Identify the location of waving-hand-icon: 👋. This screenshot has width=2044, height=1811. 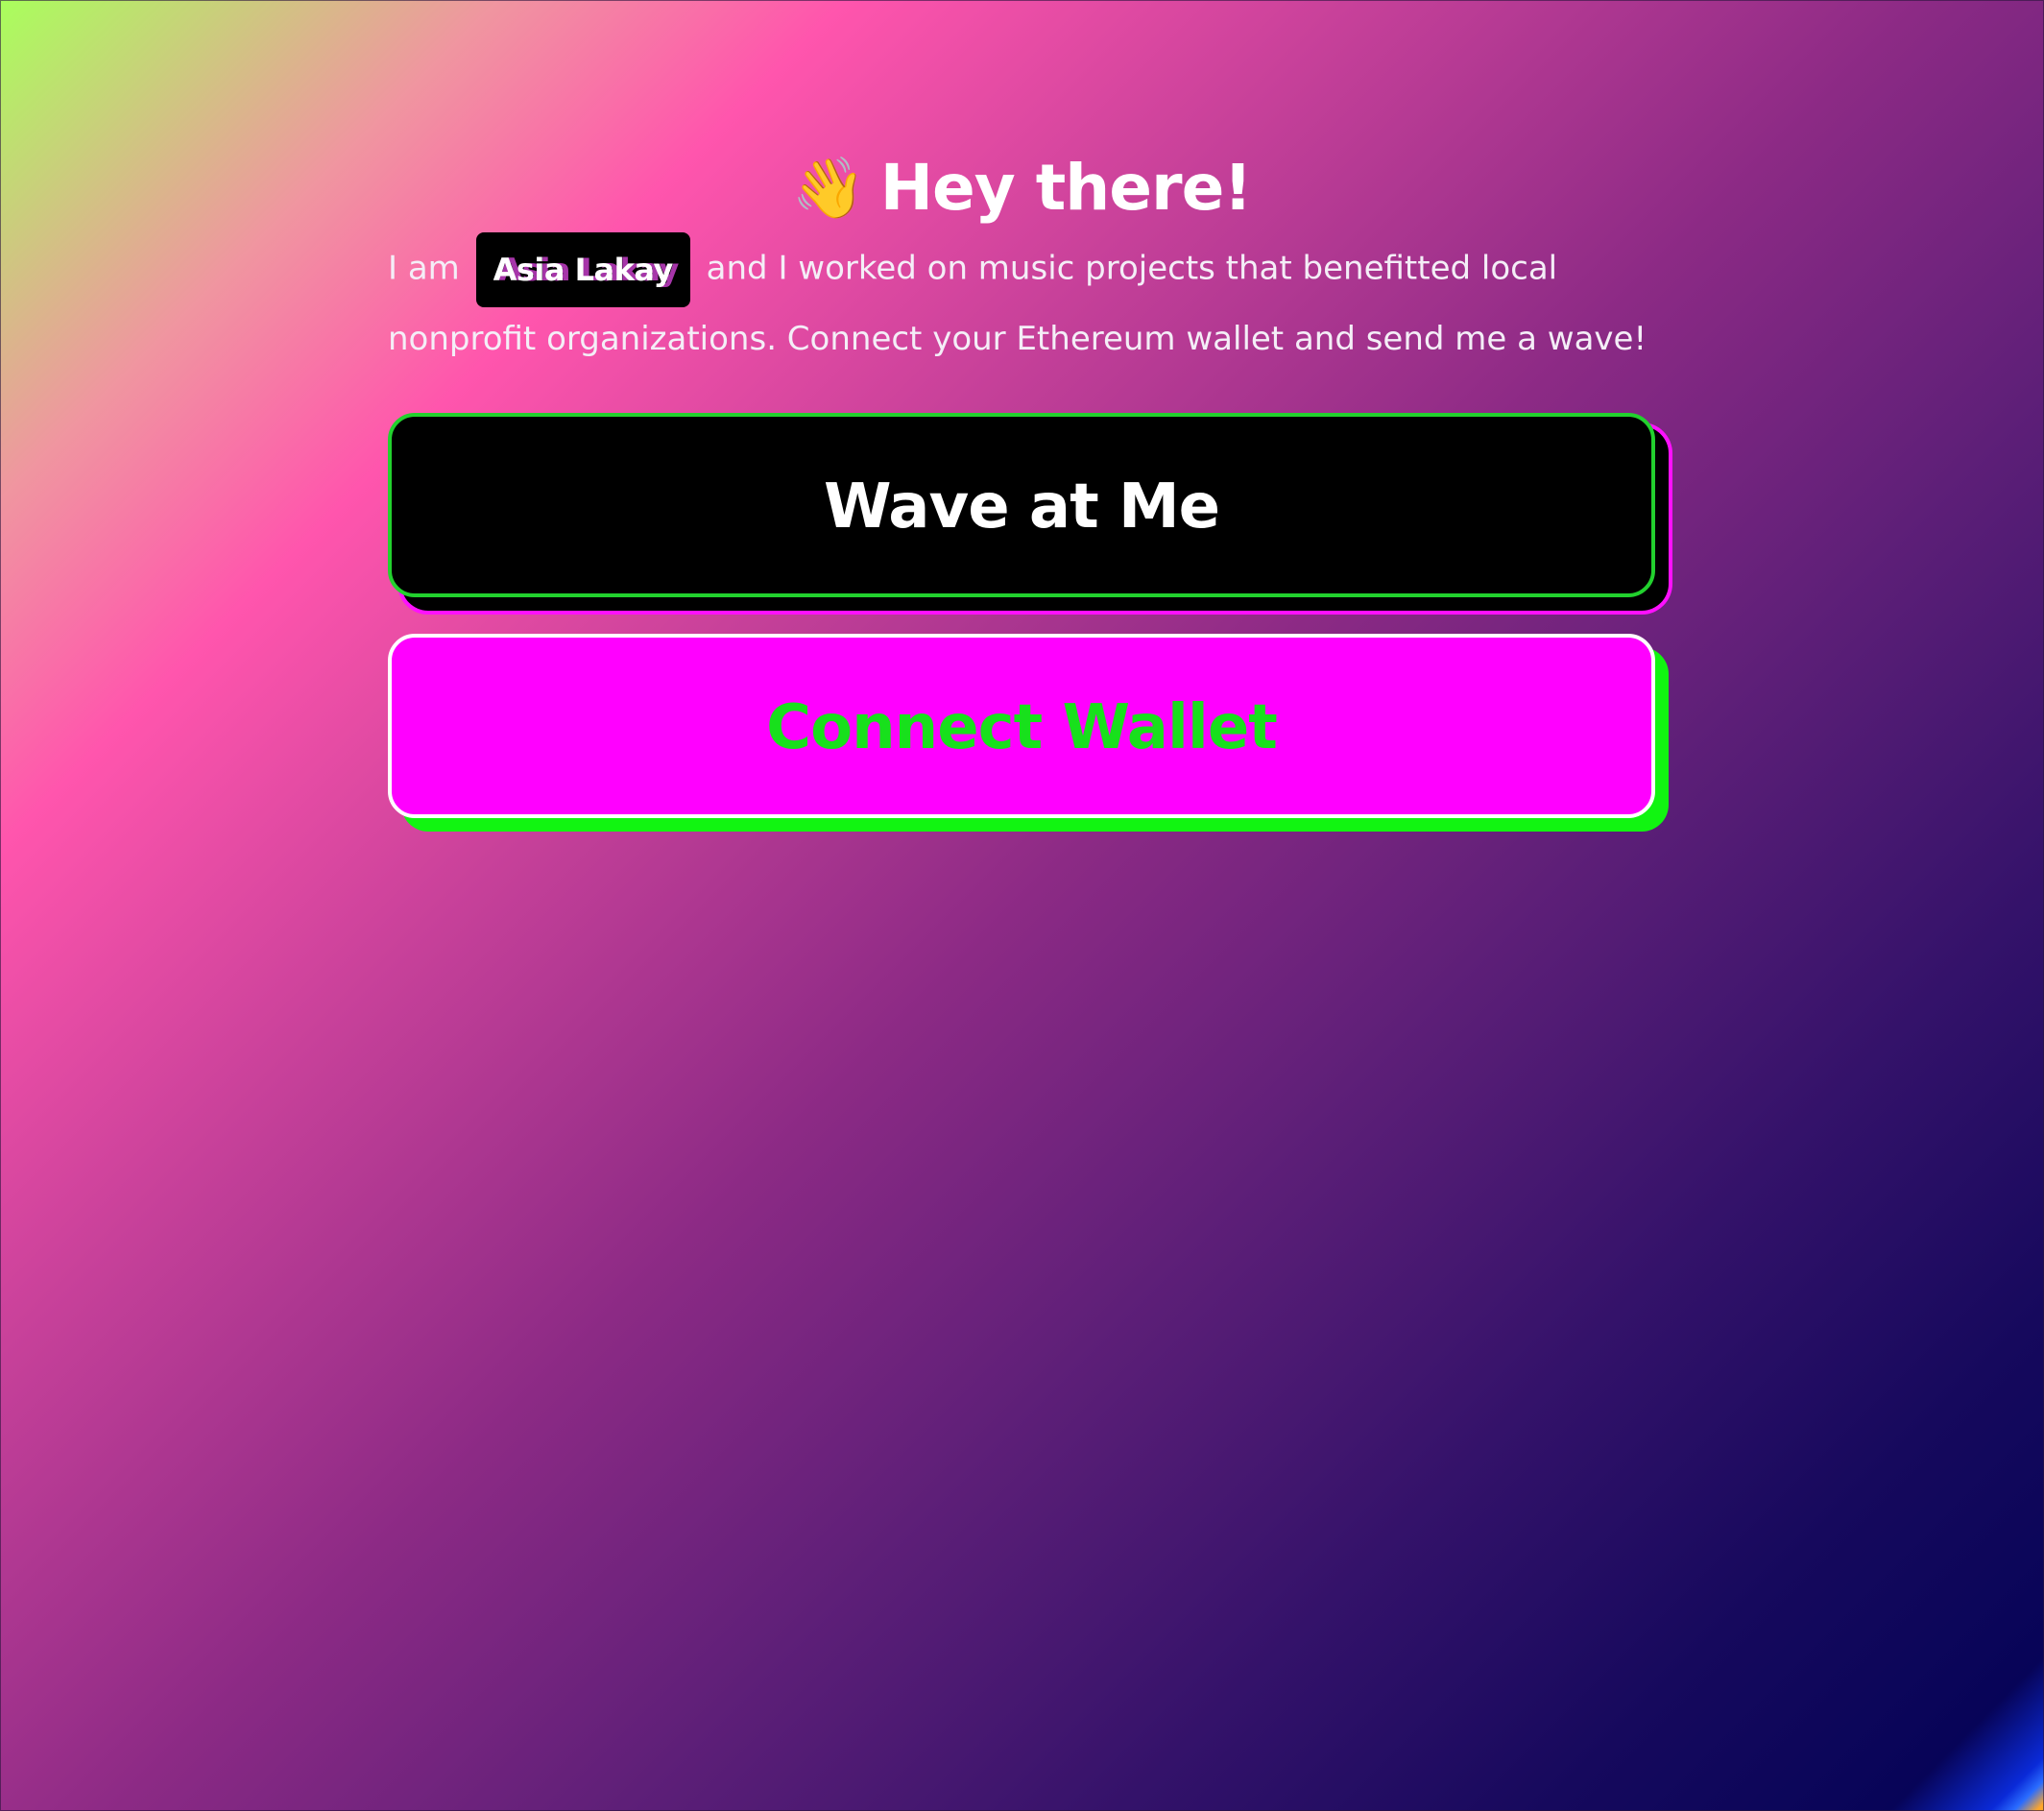
(828, 188).